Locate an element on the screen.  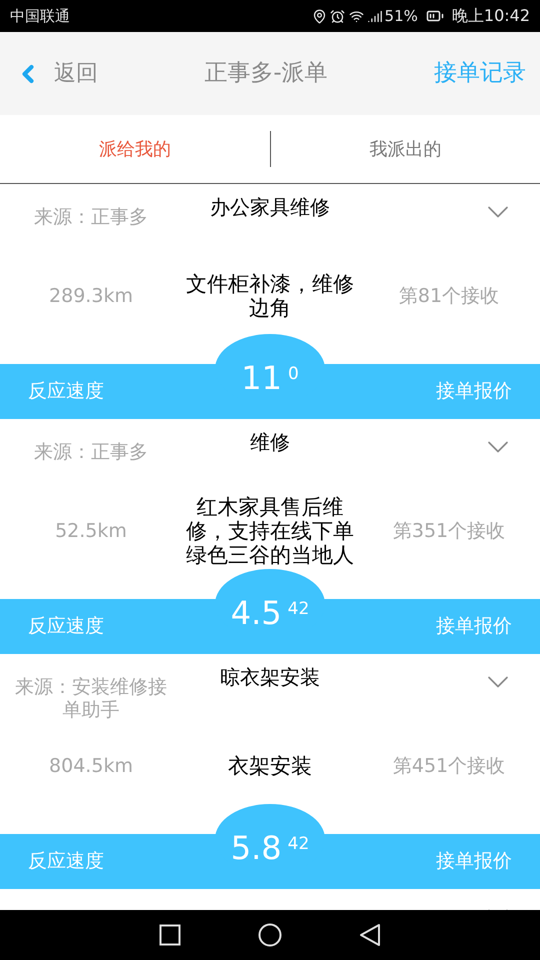
order-title: 晾衣架安装 is located at coordinates (270, 677).